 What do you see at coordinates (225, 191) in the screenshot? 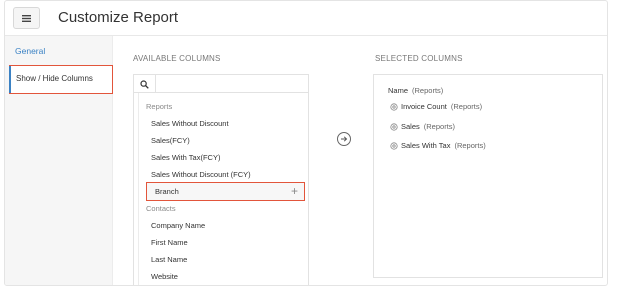
I see `list-item-branch: Branch +` at bounding box center [225, 191].